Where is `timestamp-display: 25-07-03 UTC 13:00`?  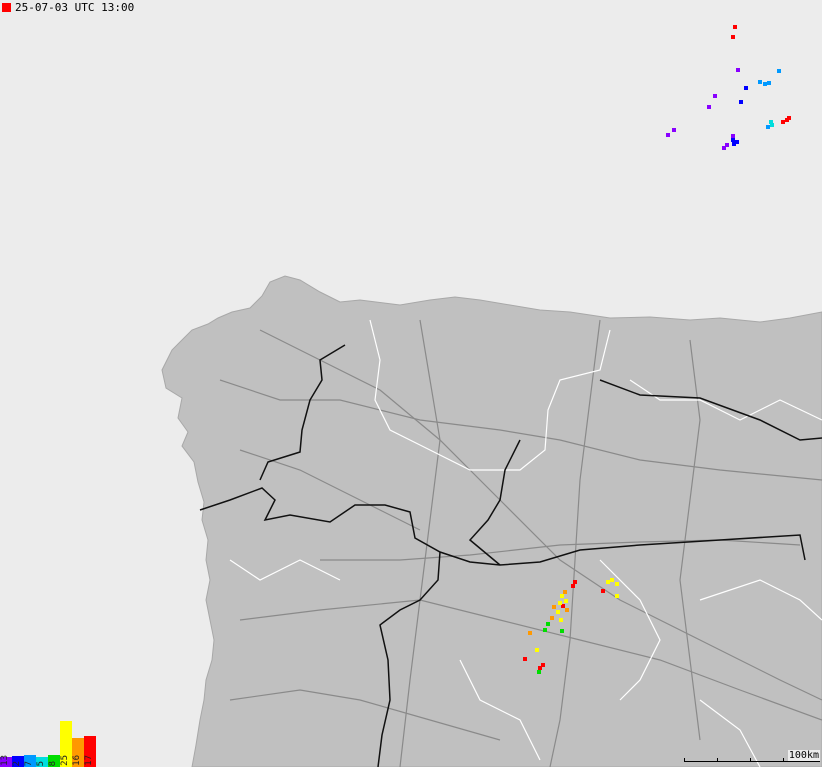
timestamp-display: 25-07-03 UTC 13:00 is located at coordinates (68, 7).